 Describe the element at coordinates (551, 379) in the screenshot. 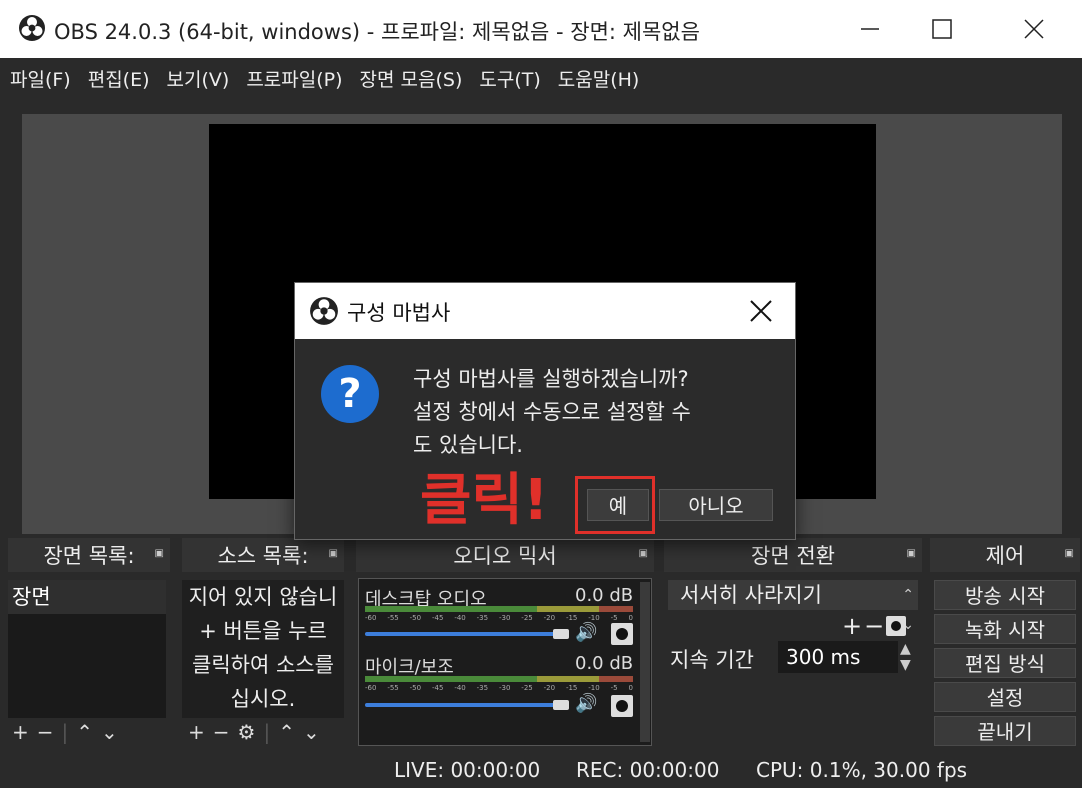

I see `dialog-message-line: 구성 마법사를 실행하겠습니까?` at that location.